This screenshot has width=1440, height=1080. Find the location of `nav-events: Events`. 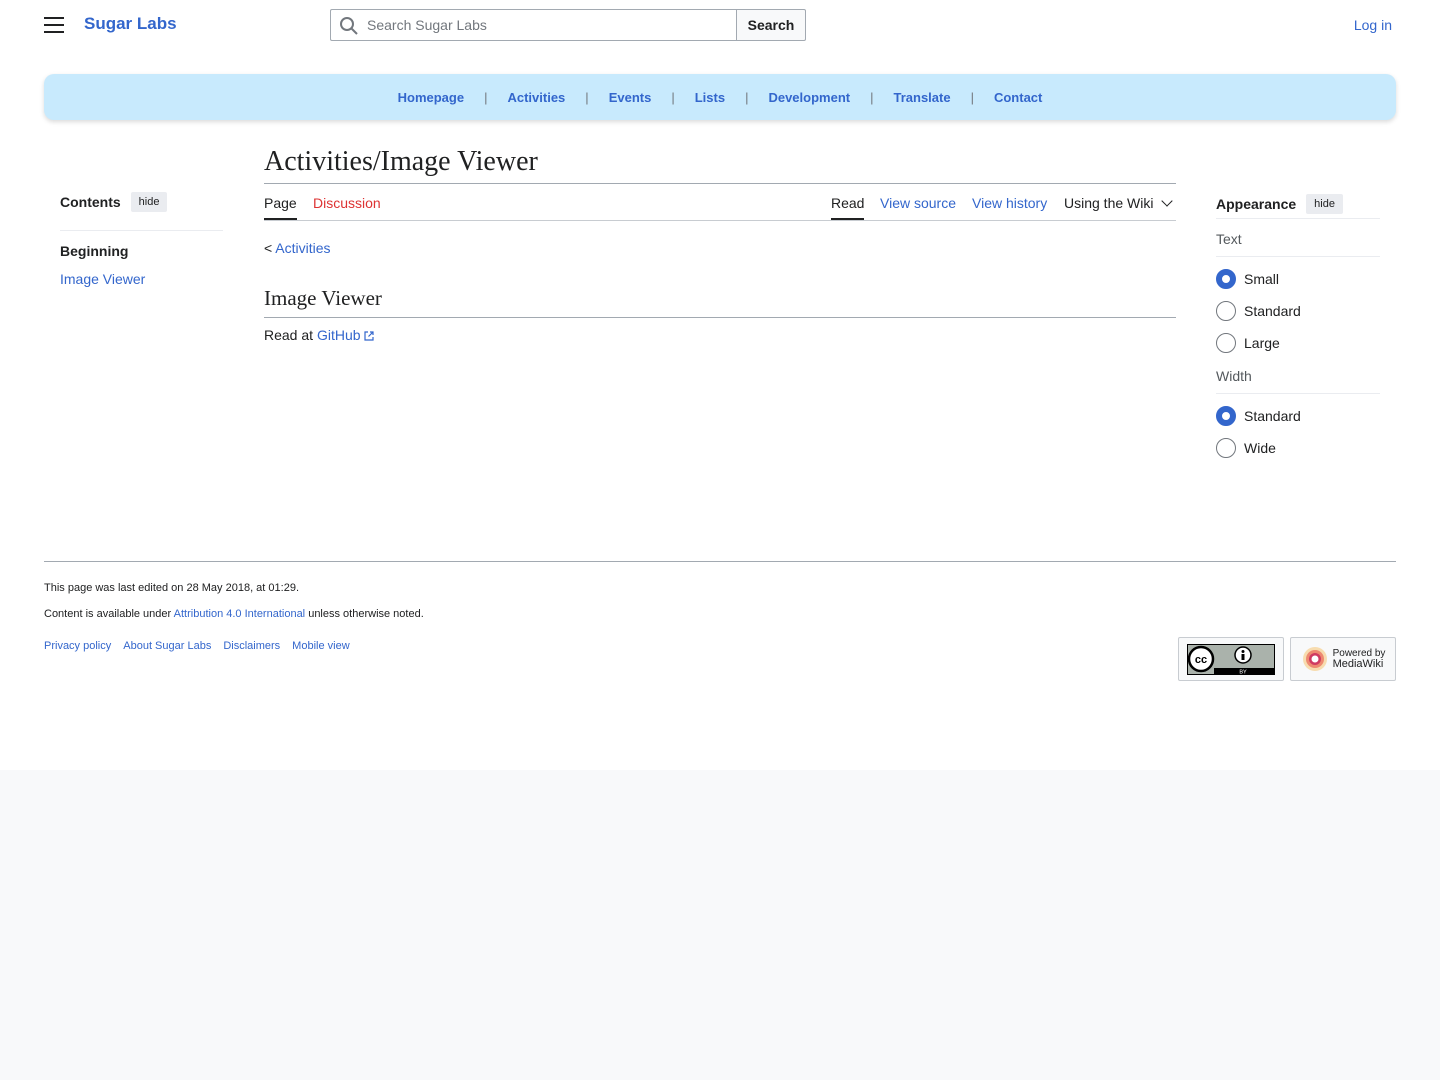

nav-events: Events is located at coordinates (630, 97).